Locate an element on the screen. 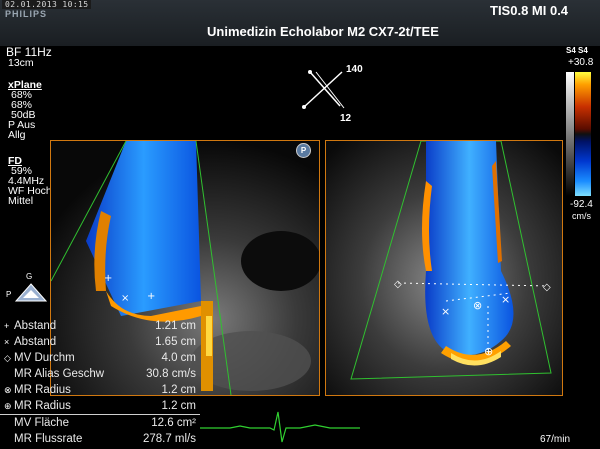  measurement-row: MR Flussrate 278.7 ml/s is located at coordinates (100, 439).